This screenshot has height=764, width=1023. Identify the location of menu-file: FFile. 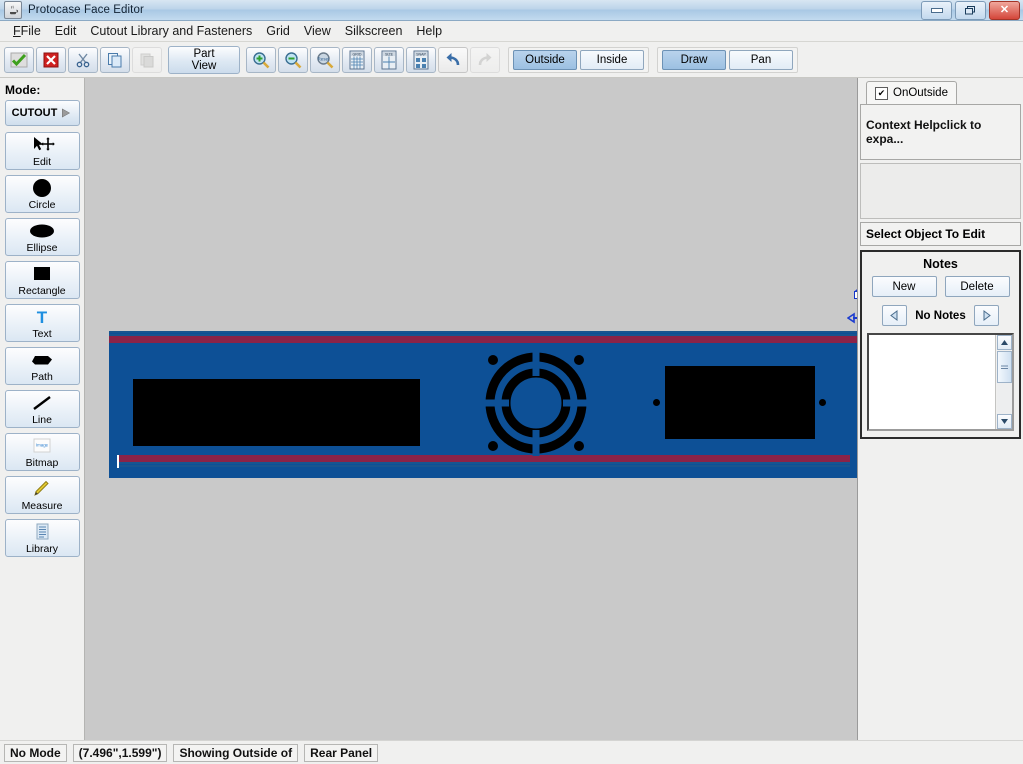
(27, 31).